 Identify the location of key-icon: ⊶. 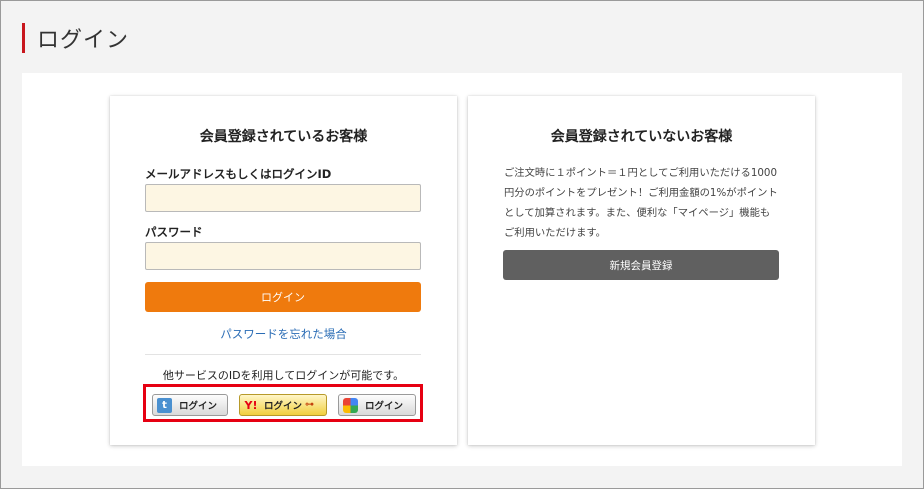
(310, 405).